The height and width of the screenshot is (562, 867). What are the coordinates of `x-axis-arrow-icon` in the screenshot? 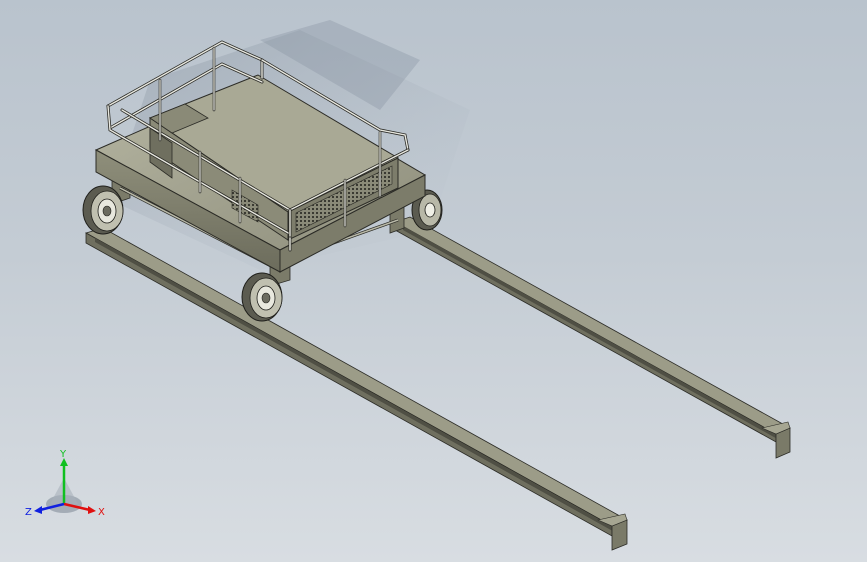 It's located at (92, 510).